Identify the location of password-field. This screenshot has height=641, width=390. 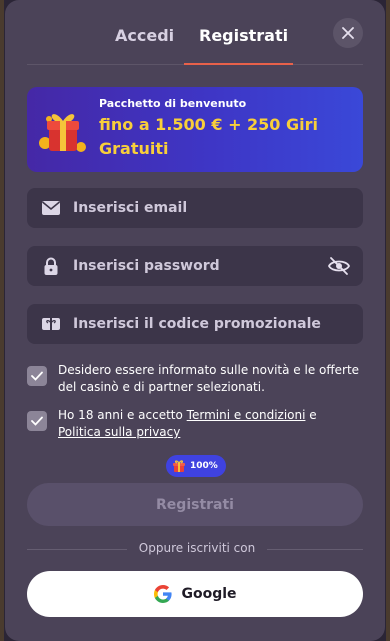
(195, 266).